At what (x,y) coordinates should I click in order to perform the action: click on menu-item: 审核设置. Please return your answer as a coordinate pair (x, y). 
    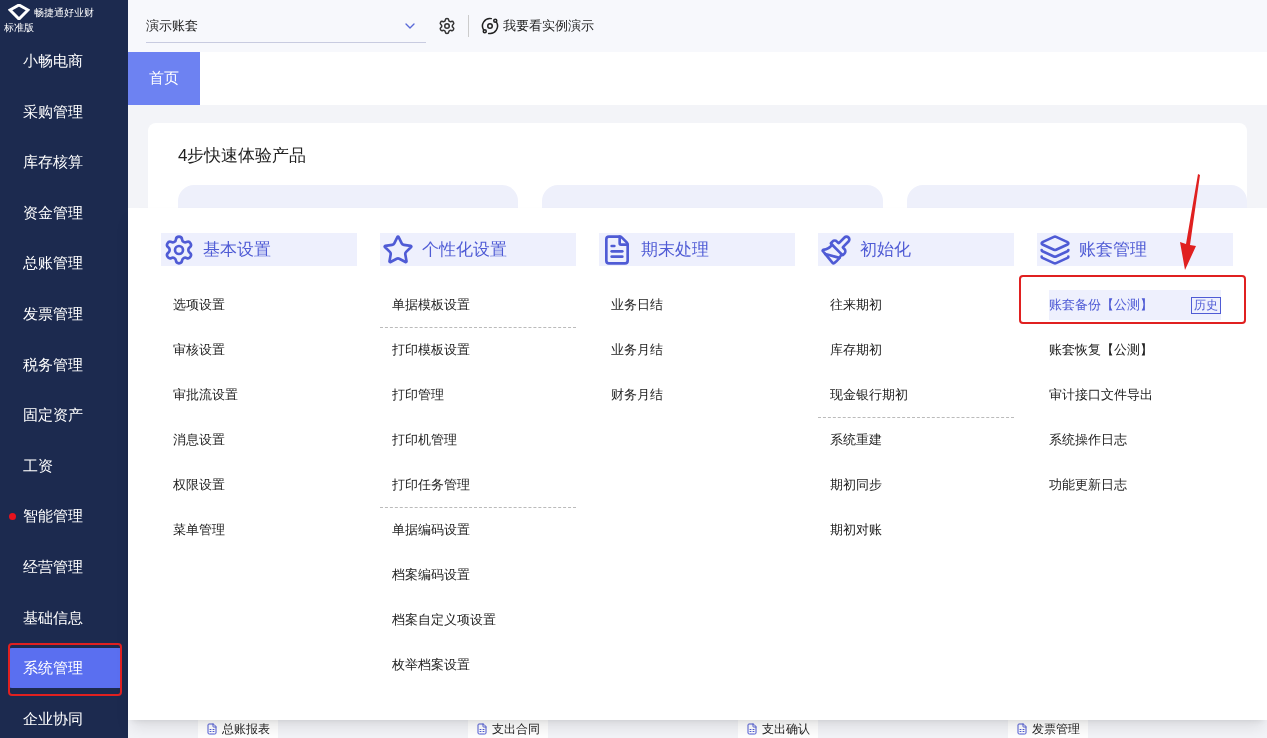
    Looking at the image, I should click on (259, 350).